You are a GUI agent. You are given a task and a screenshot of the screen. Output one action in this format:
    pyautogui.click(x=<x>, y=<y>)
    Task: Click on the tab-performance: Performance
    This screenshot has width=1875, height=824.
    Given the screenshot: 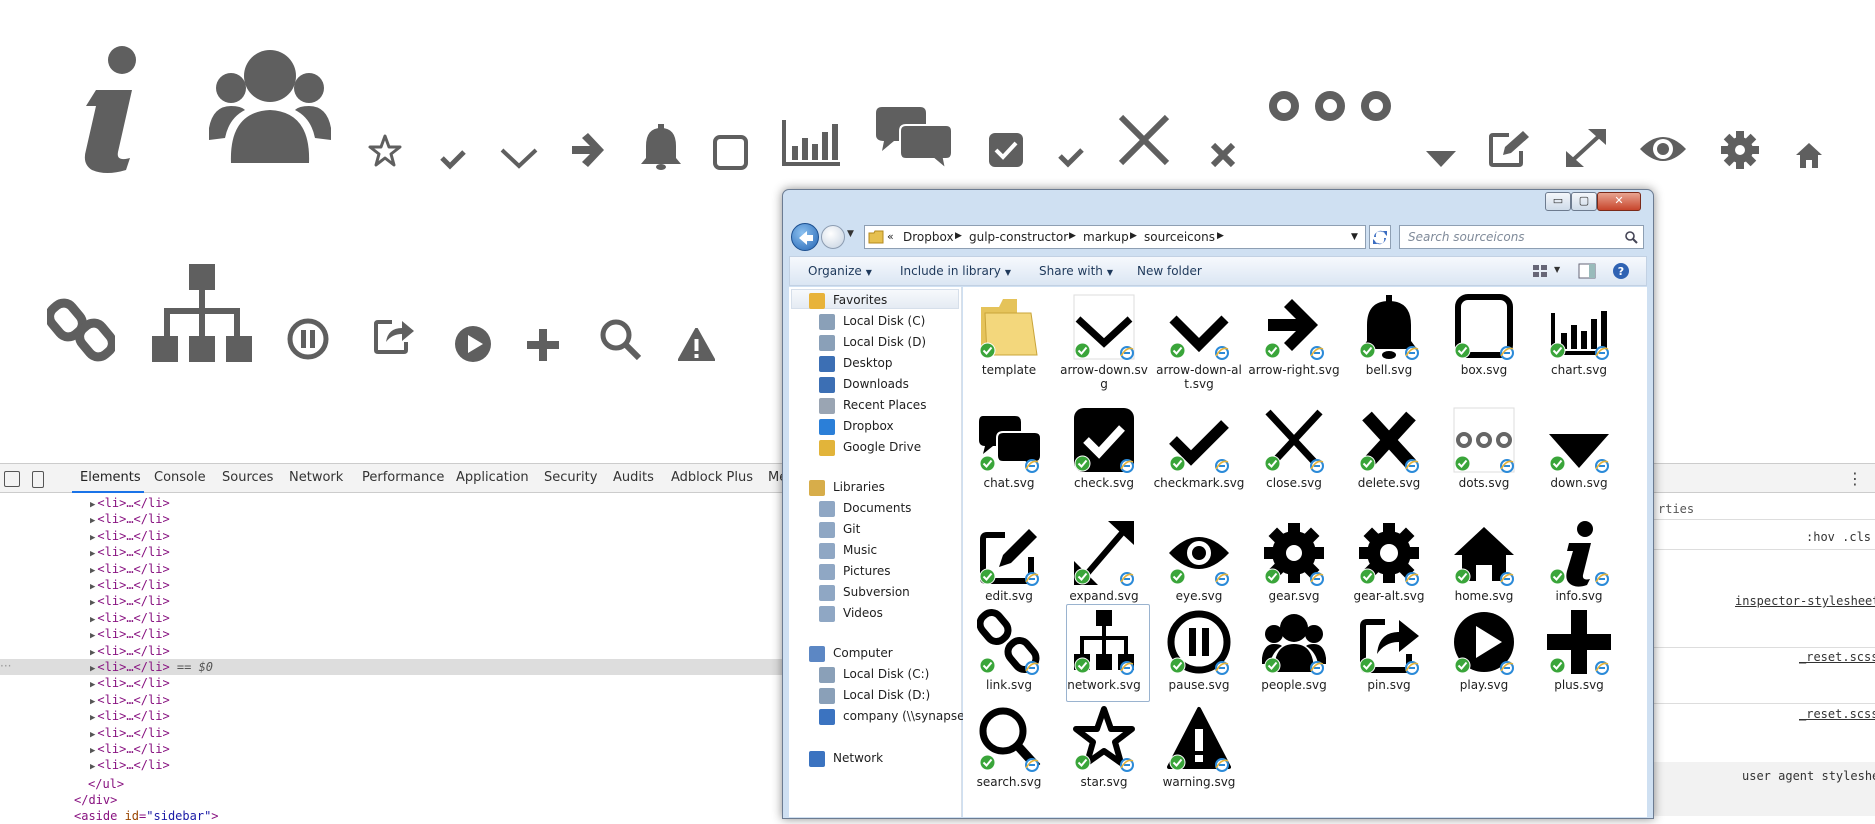 What is the action you would take?
    pyautogui.click(x=403, y=477)
    